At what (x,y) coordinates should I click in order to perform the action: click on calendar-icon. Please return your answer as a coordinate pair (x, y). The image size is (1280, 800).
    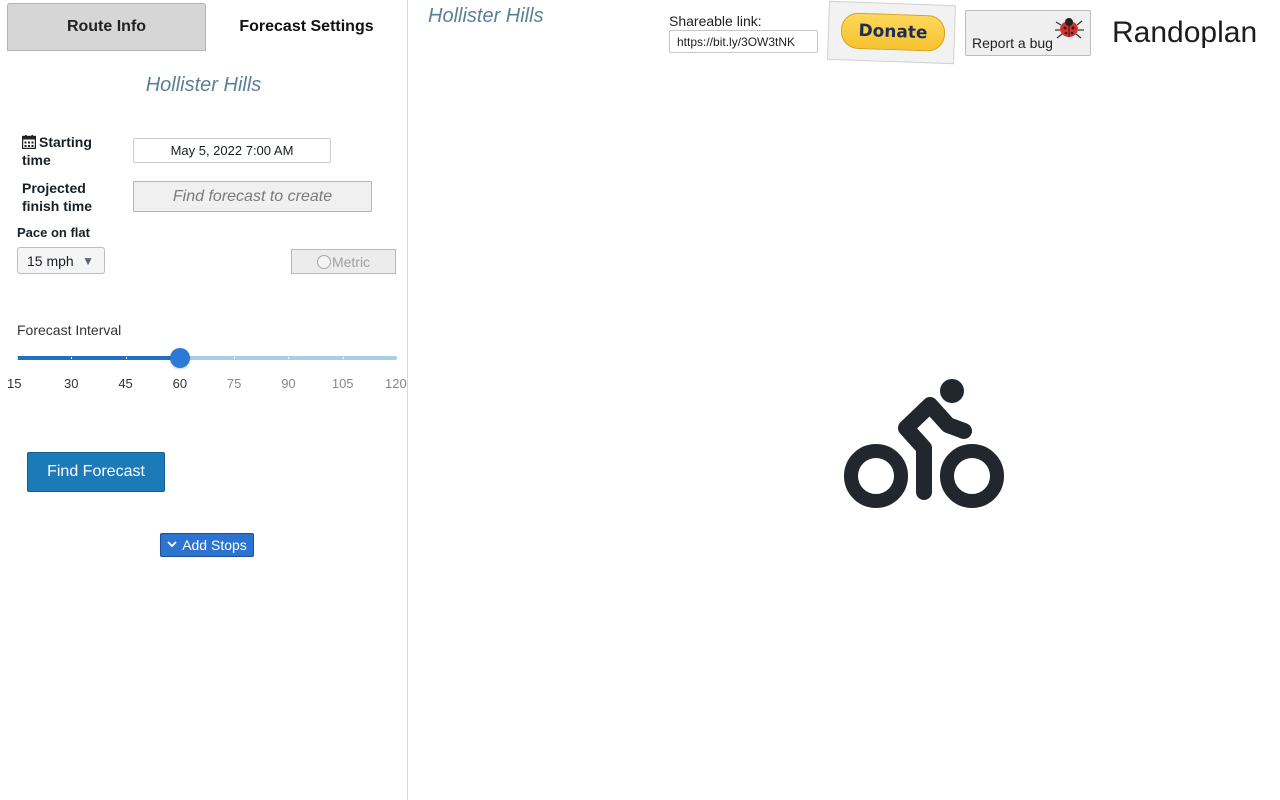
    Looking at the image, I should click on (29, 142).